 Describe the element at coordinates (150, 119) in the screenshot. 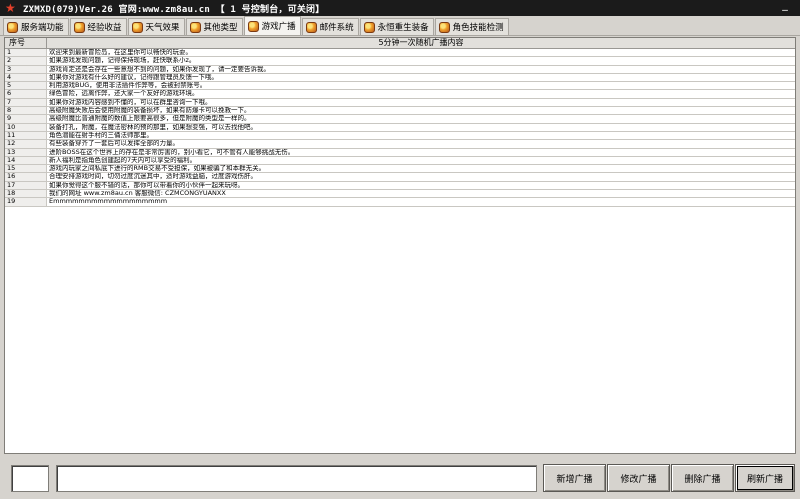

I see `row-content: 高级附魔比普通附魔的数值上限要高很多，但是附魔的类型是一样的。` at that location.